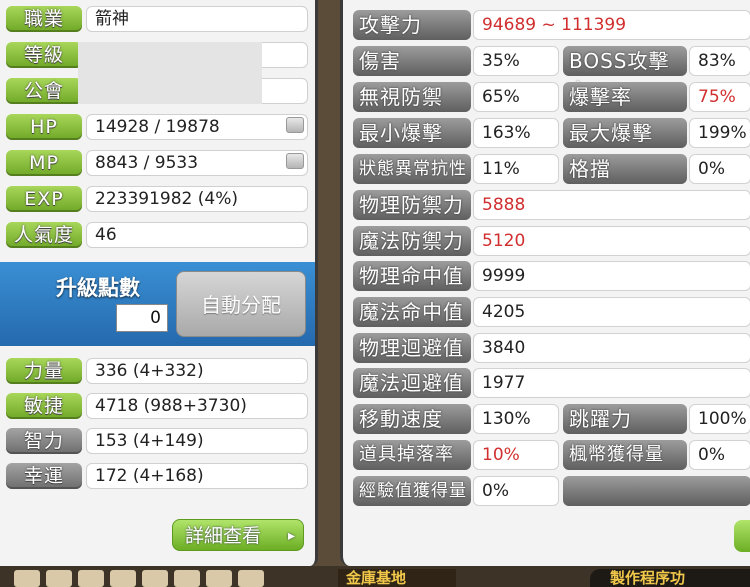 The height and width of the screenshot is (587, 750). Describe the element at coordinates (44, 441) in the screenshot. I see `int-label: 智力` at that location.